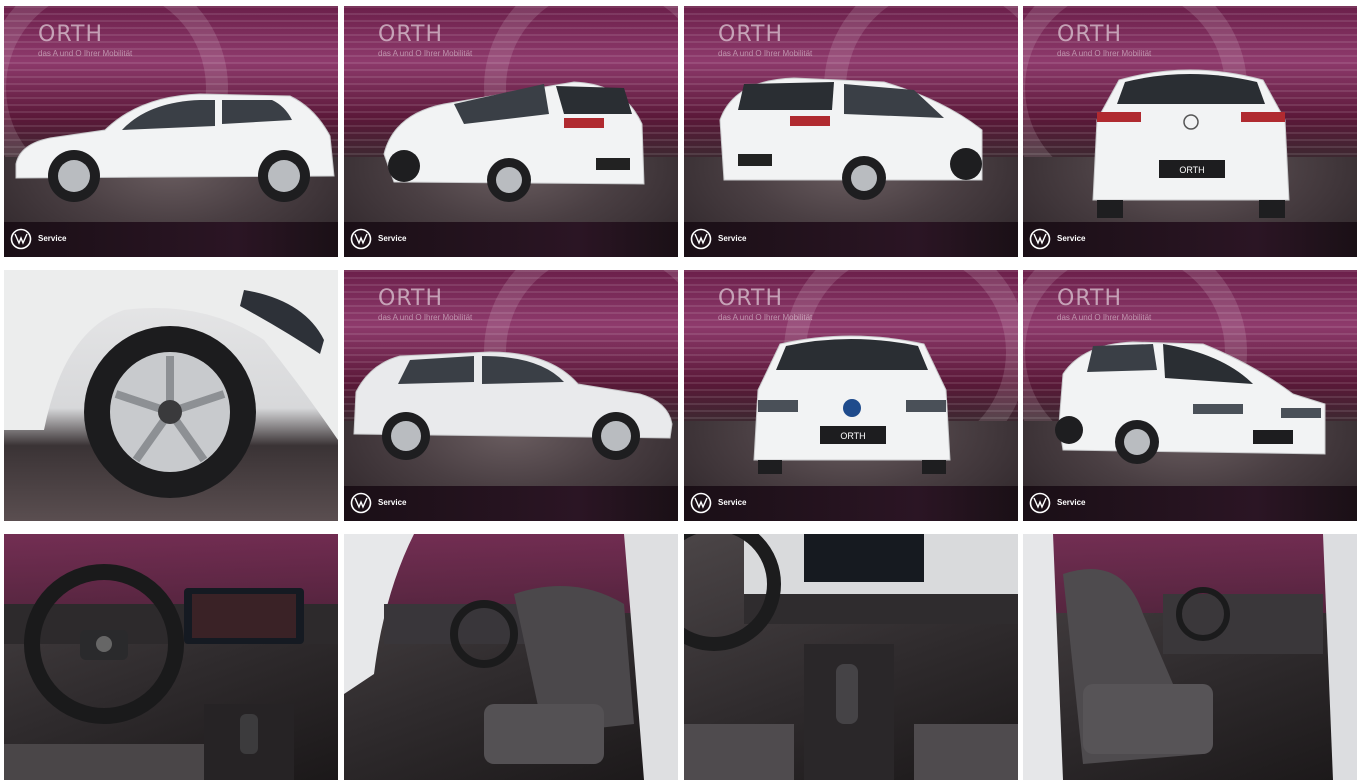 The height and width of the screenshot is (780, 1365). I want to click on photo-side-right: ORTH das A und O Ihrer Mobilität Service, so click(511, 395).